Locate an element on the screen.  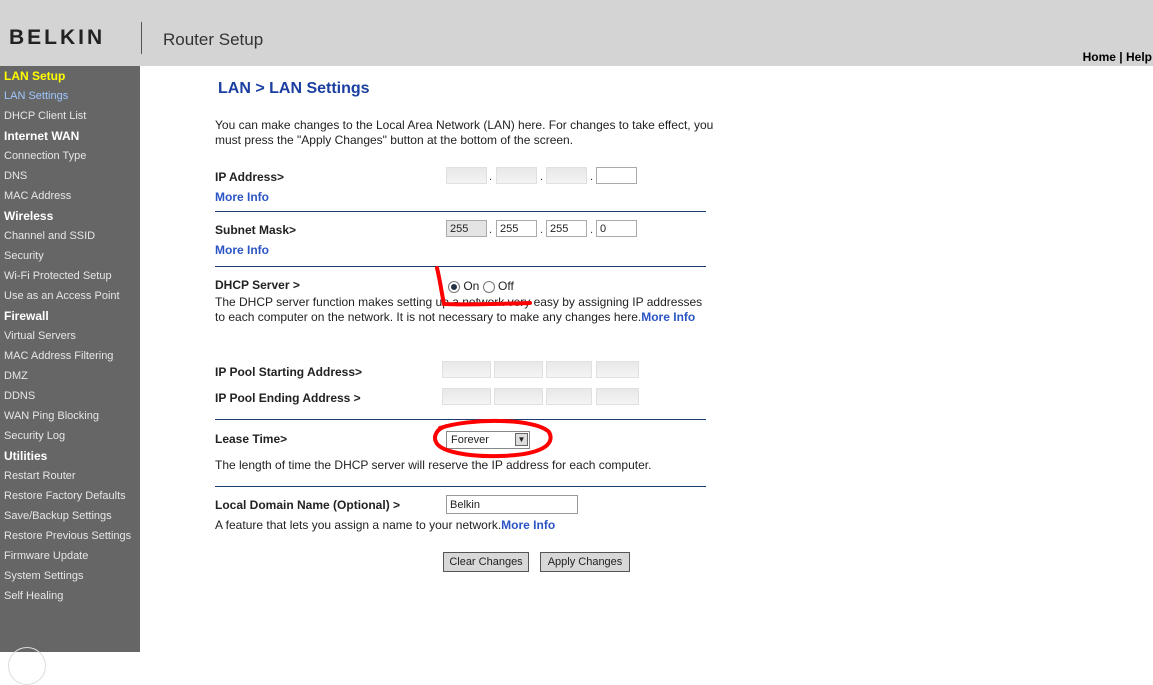
subnet-octet-1: 255 is located at coordinates (466, 228).